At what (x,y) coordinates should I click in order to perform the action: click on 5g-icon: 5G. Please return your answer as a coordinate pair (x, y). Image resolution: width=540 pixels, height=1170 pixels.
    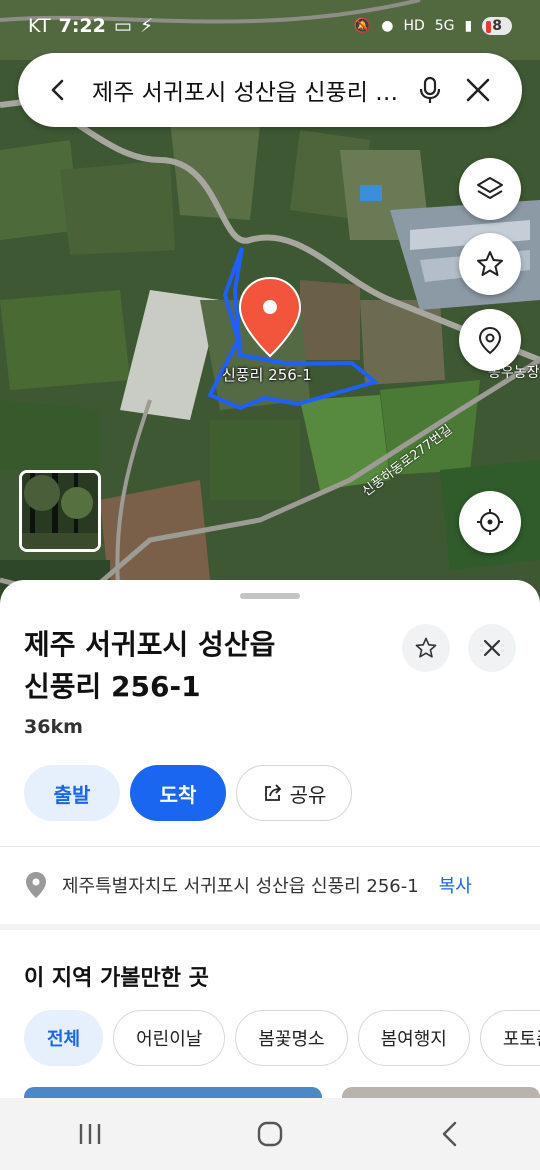
    Looking at the image, I should click on (444, 26).